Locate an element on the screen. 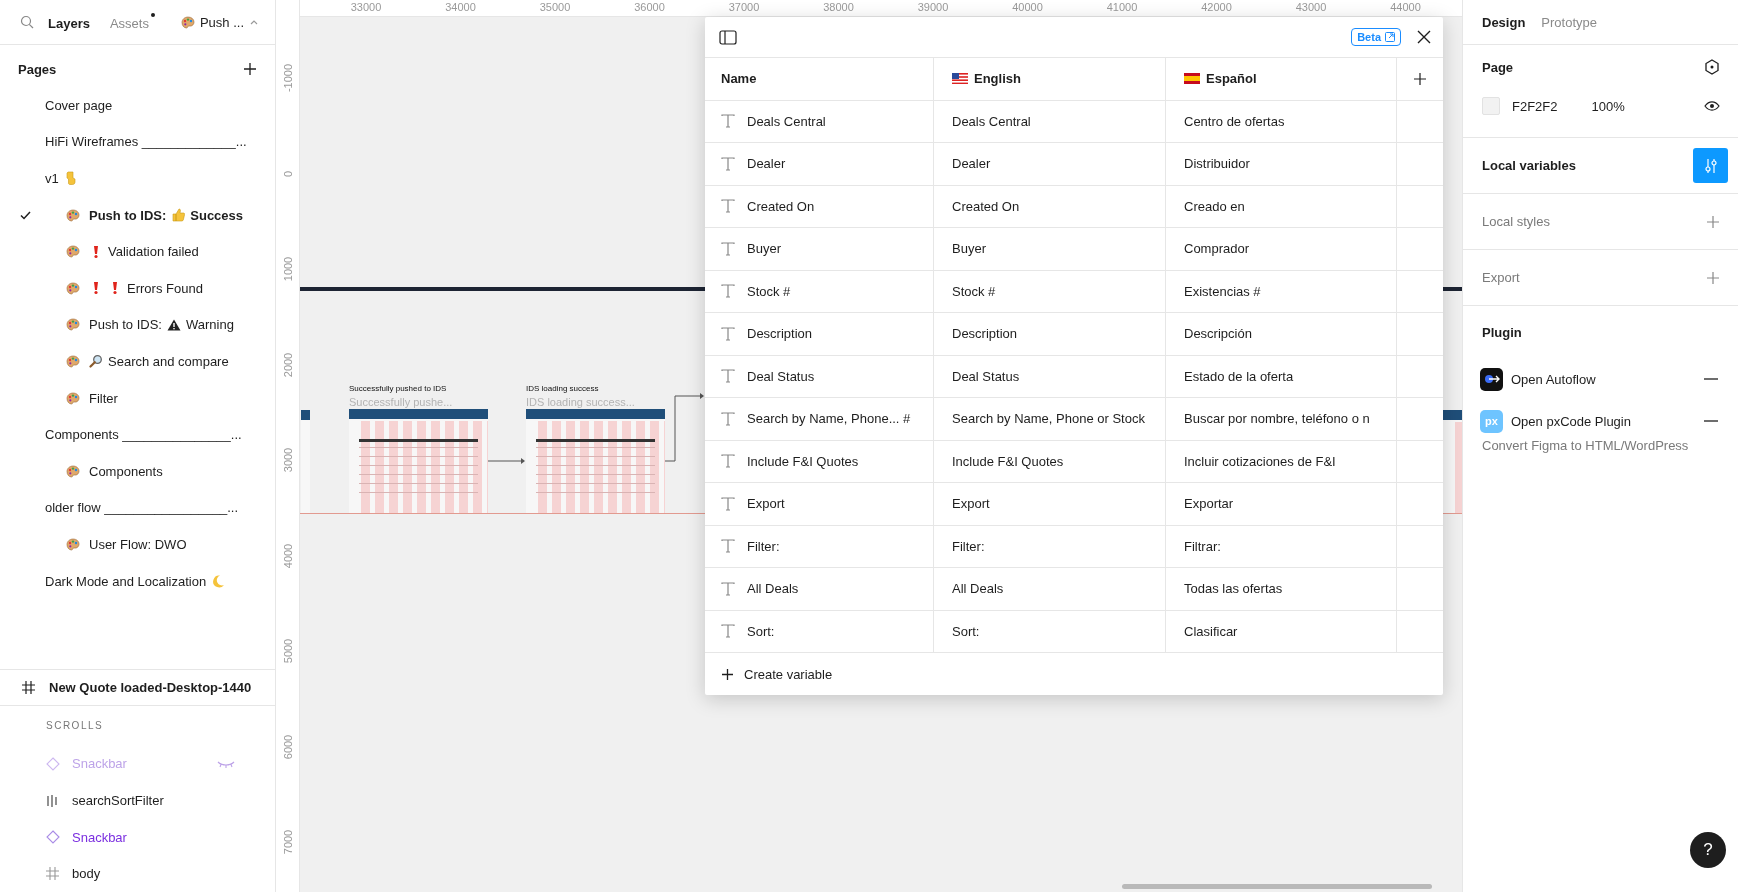 Image resolution: width=1738 pixels, height=892 pixels. ruler-label: 7000 is located at coordinates (288, 842).